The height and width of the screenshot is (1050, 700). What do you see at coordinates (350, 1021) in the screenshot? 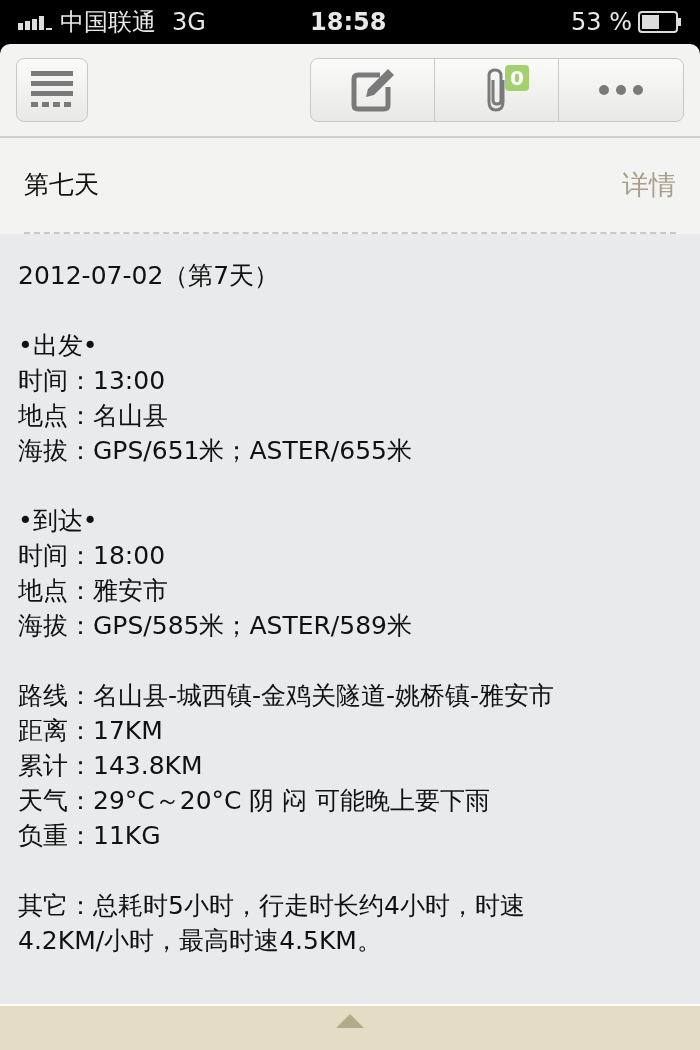
I see `up-arrow-icon` at bounding box center [350, 1021].